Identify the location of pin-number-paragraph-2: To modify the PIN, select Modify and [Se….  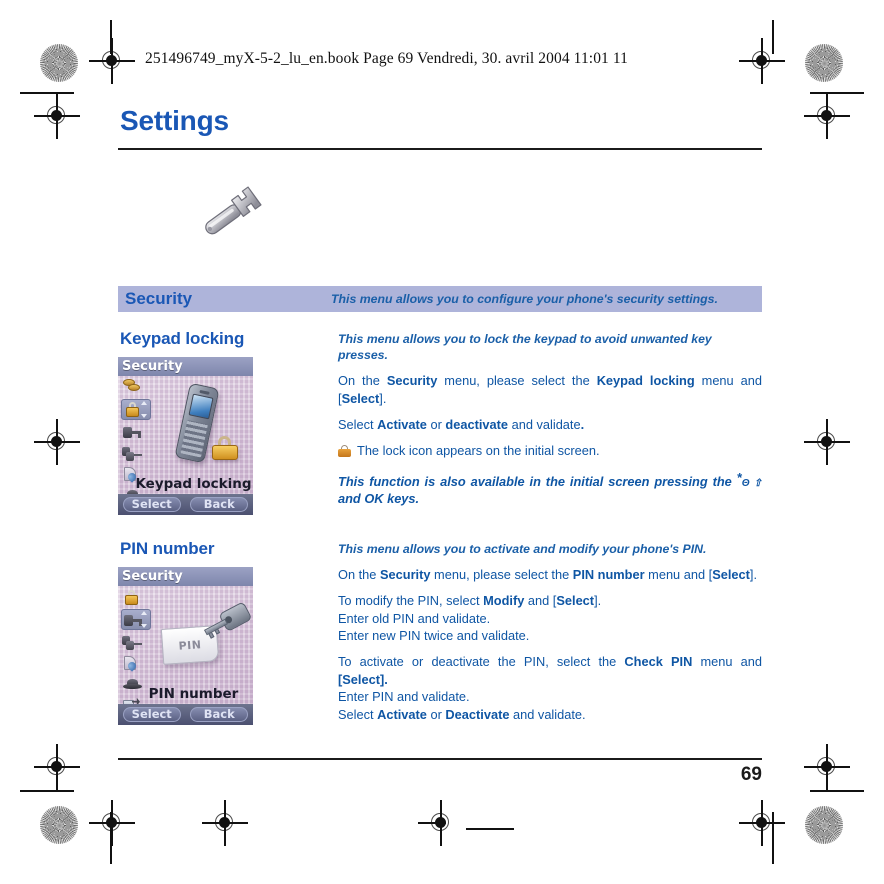
(470, 618).